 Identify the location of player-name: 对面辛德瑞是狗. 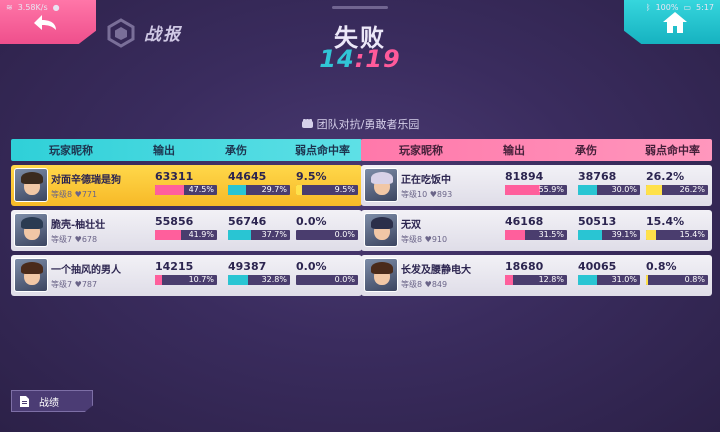
(86, 180).